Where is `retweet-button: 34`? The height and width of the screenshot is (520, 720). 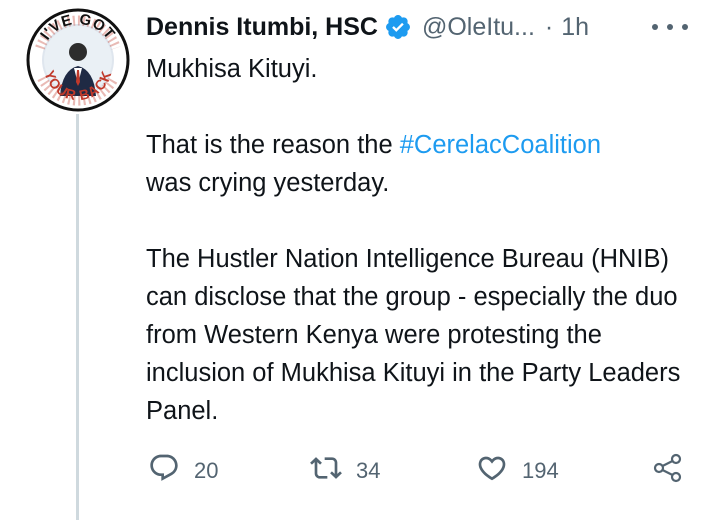
retweet-button: 34 is located at coordinates (345, 471).